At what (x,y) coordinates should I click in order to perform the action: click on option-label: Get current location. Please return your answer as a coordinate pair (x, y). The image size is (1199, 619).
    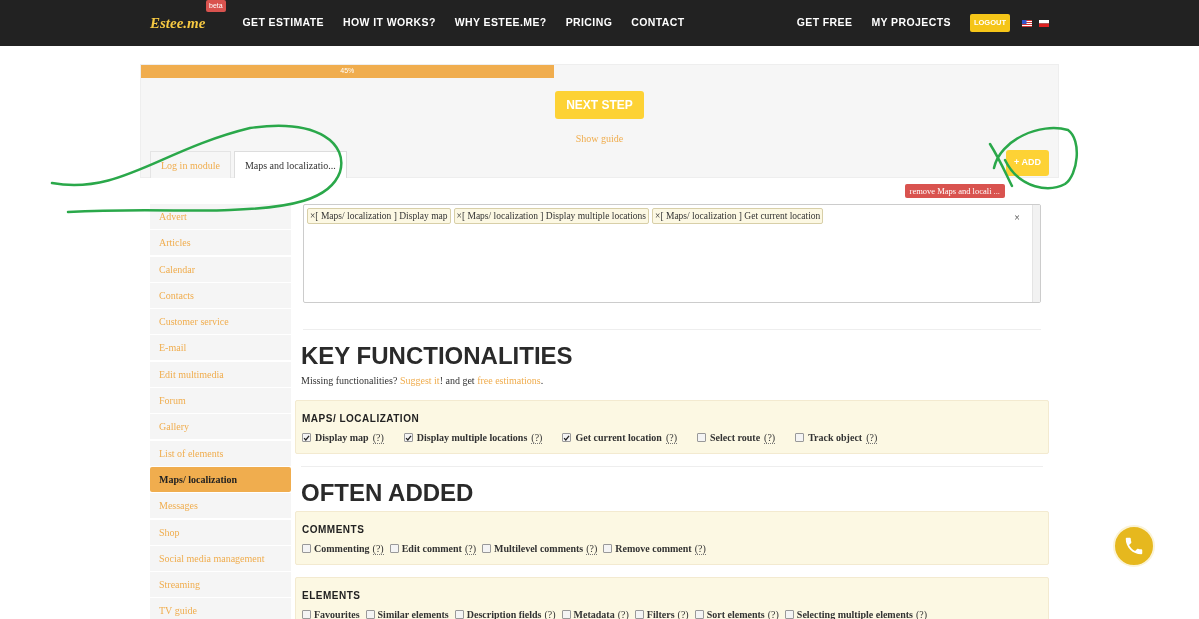
    Looking at the image, I should click on (618, 437).